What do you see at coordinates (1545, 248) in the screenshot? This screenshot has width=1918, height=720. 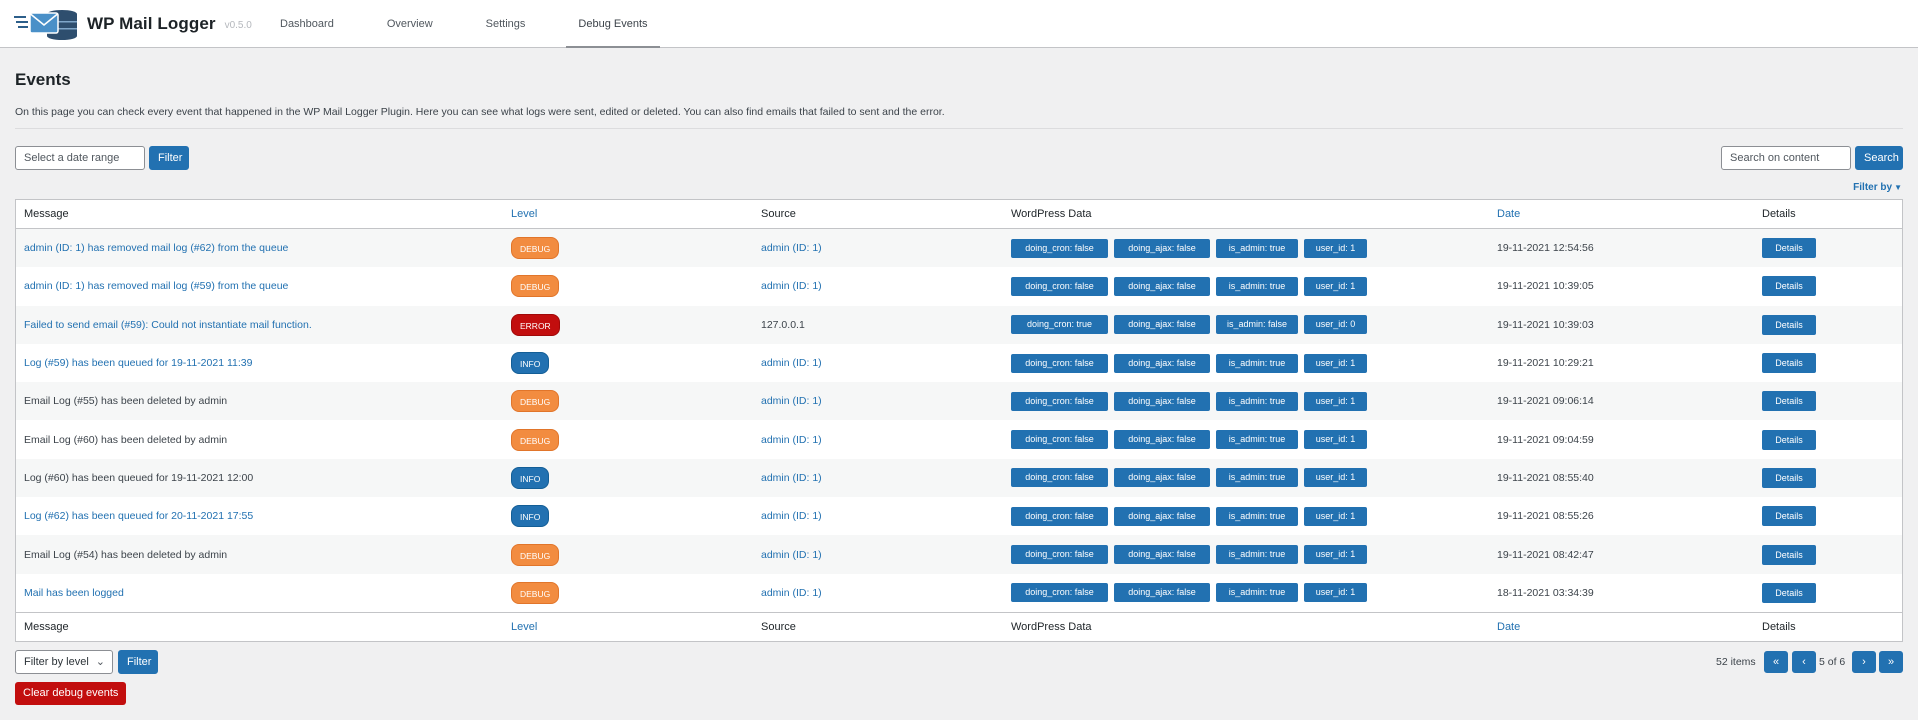 I see `event-date: 19-11-2021 12:54:56` at bounding box center [1545, 248].